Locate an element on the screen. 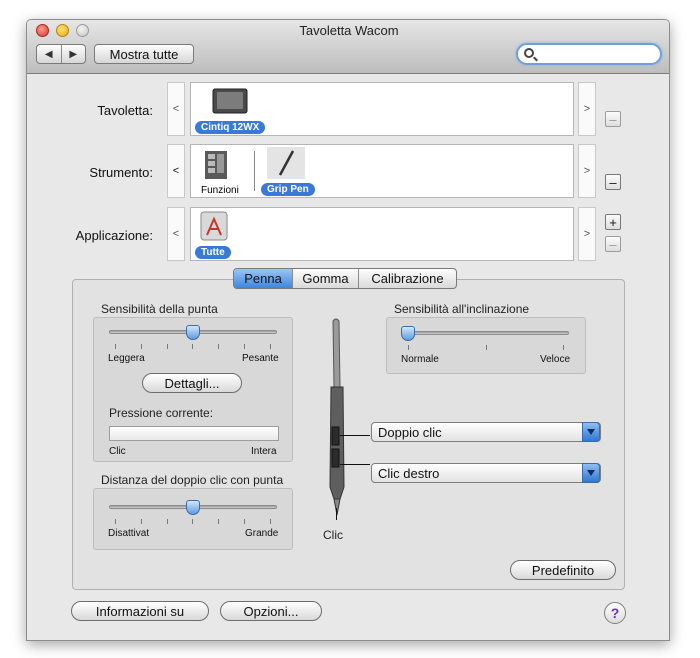 The width and height of the screenshot is (700, 658). pen-tip-connector is located at coordinates (336, 514).